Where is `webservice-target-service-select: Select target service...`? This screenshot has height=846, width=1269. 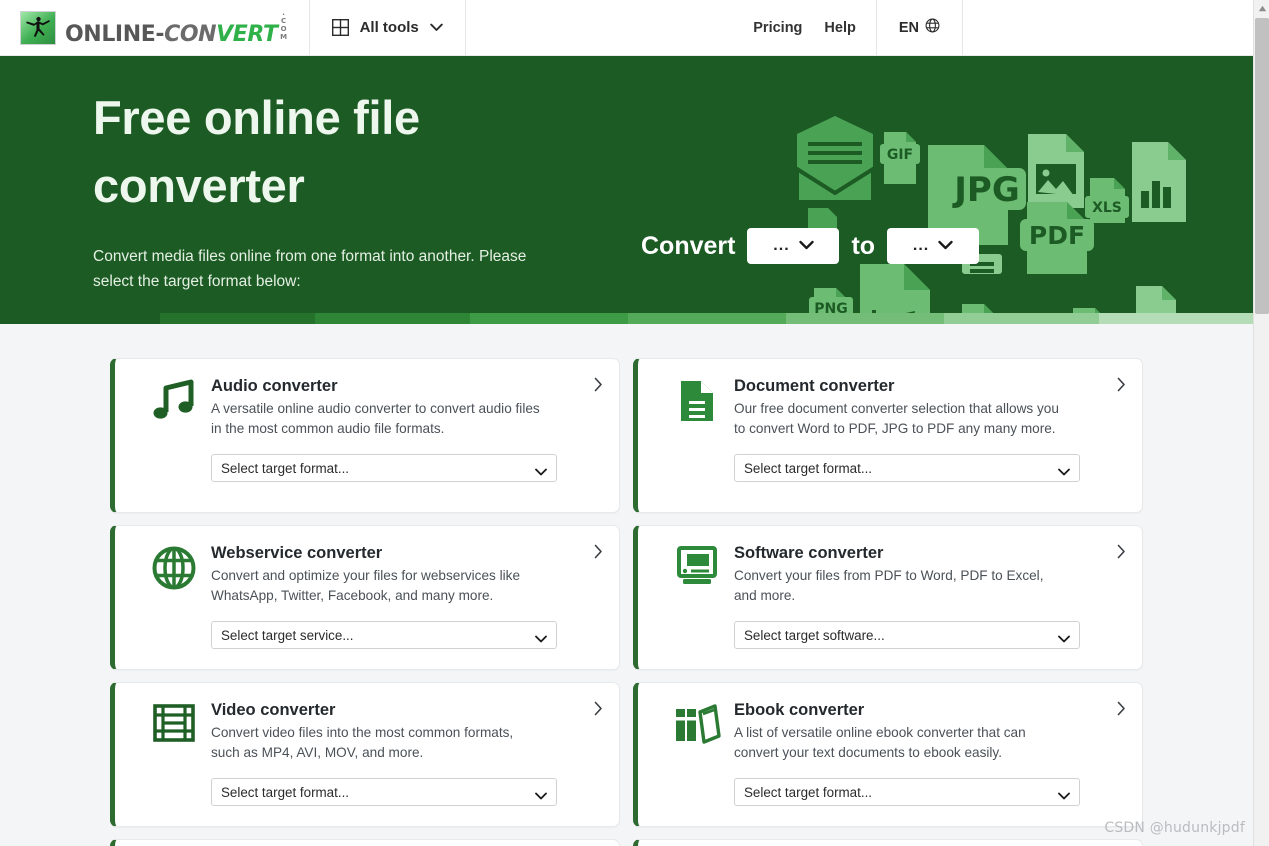 webservice-target-service-select: Select target service... is located at coordinates (384, 635).